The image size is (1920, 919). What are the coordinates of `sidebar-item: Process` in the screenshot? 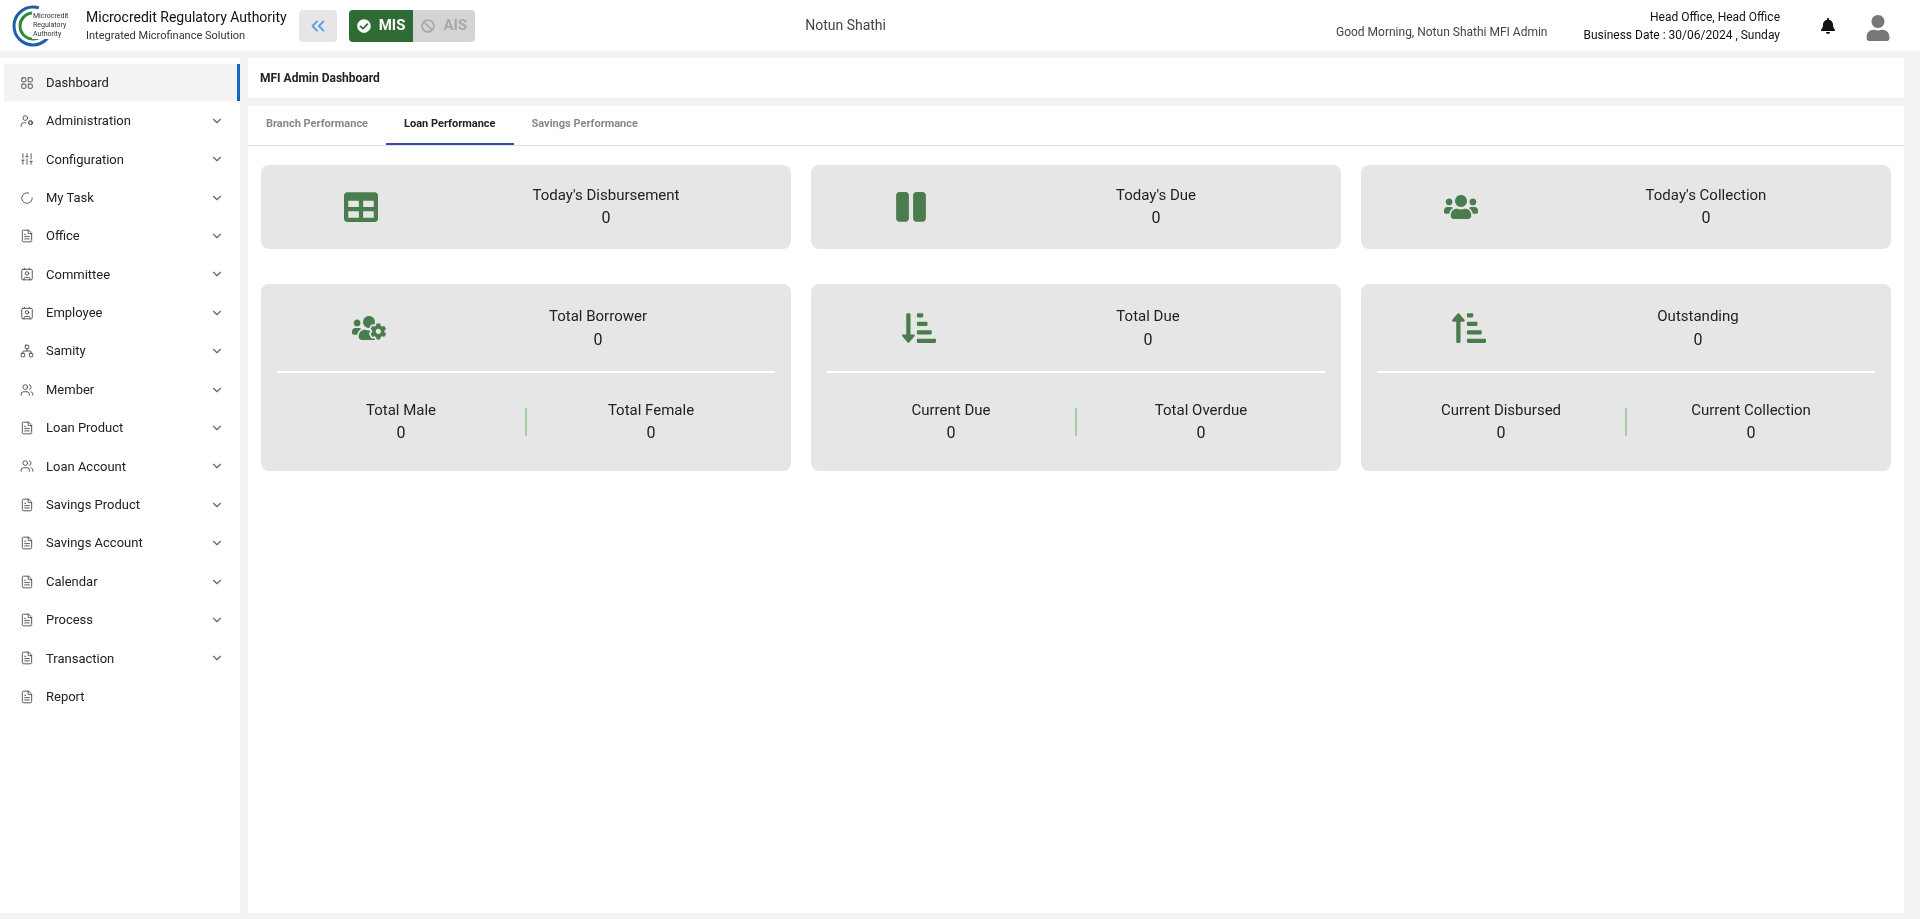 It's located at (122, 620).